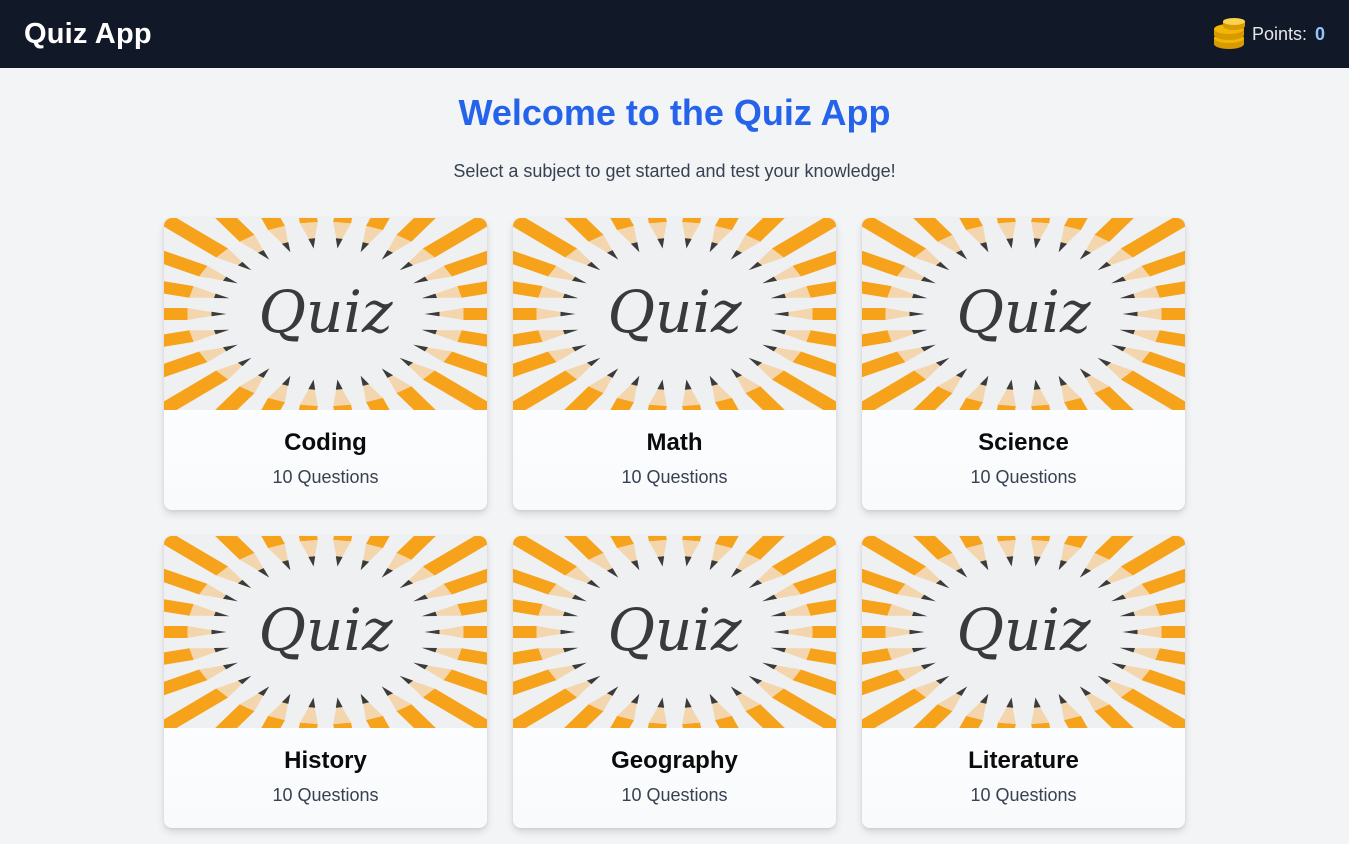 The height and width of the screenshot is (844, 1349). Describe the element at coordinates (674, 34) in the screenshot. I see `top-navbar: Quiz App Points: 0` at that location.